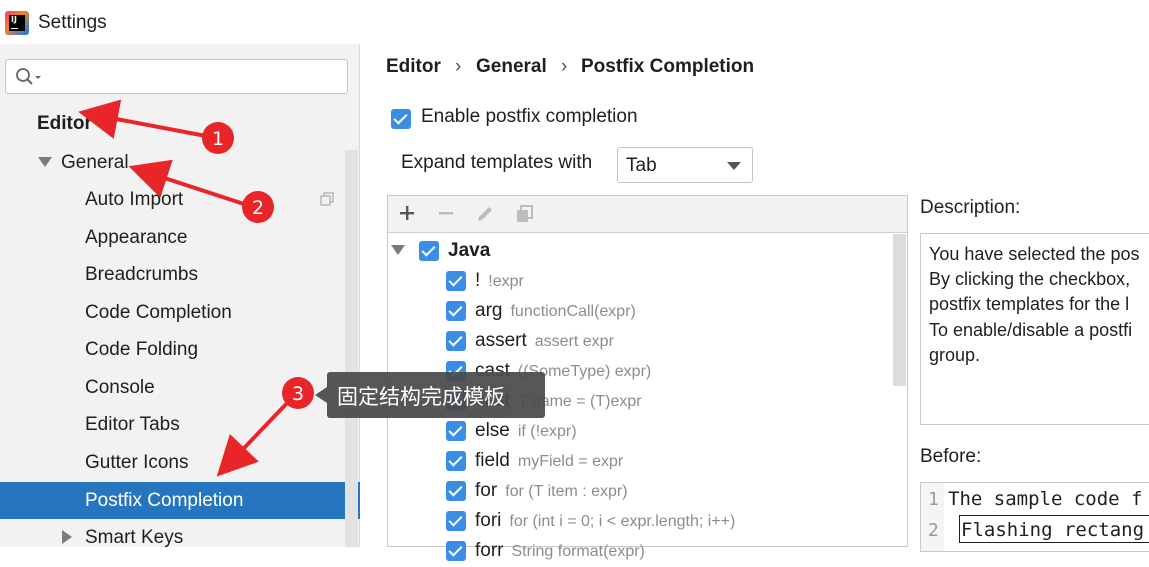 The width and height of the screenshot is (1149, 567). I want to click on expand-key-select: Tab, so click(685, 165).